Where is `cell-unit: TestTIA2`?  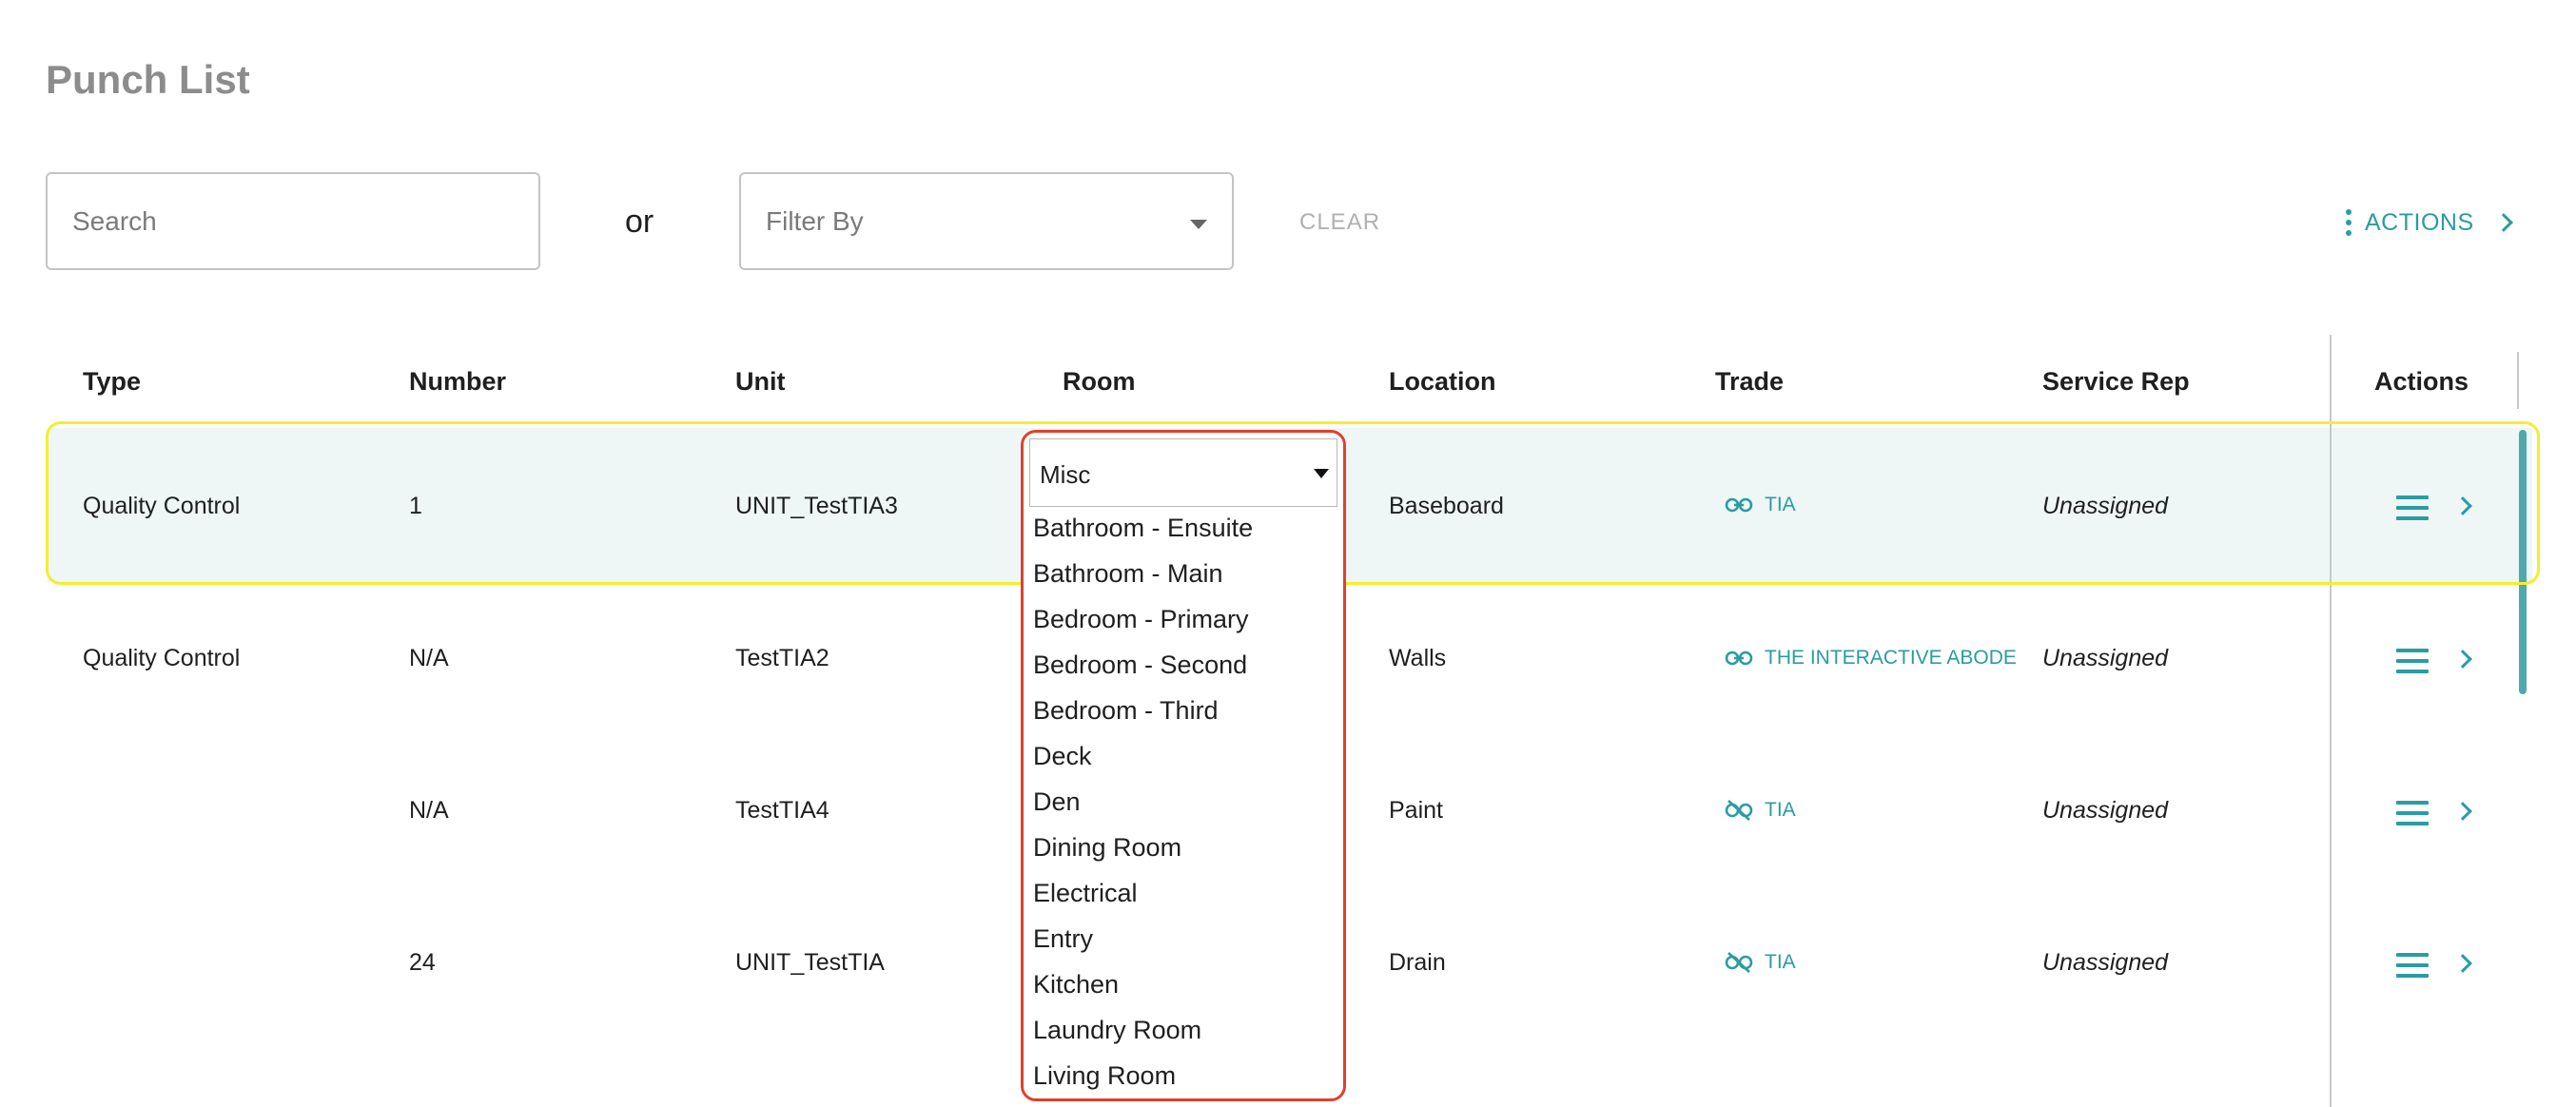 cell-unit: TestTIA2 is located at coordinates (782, 658).